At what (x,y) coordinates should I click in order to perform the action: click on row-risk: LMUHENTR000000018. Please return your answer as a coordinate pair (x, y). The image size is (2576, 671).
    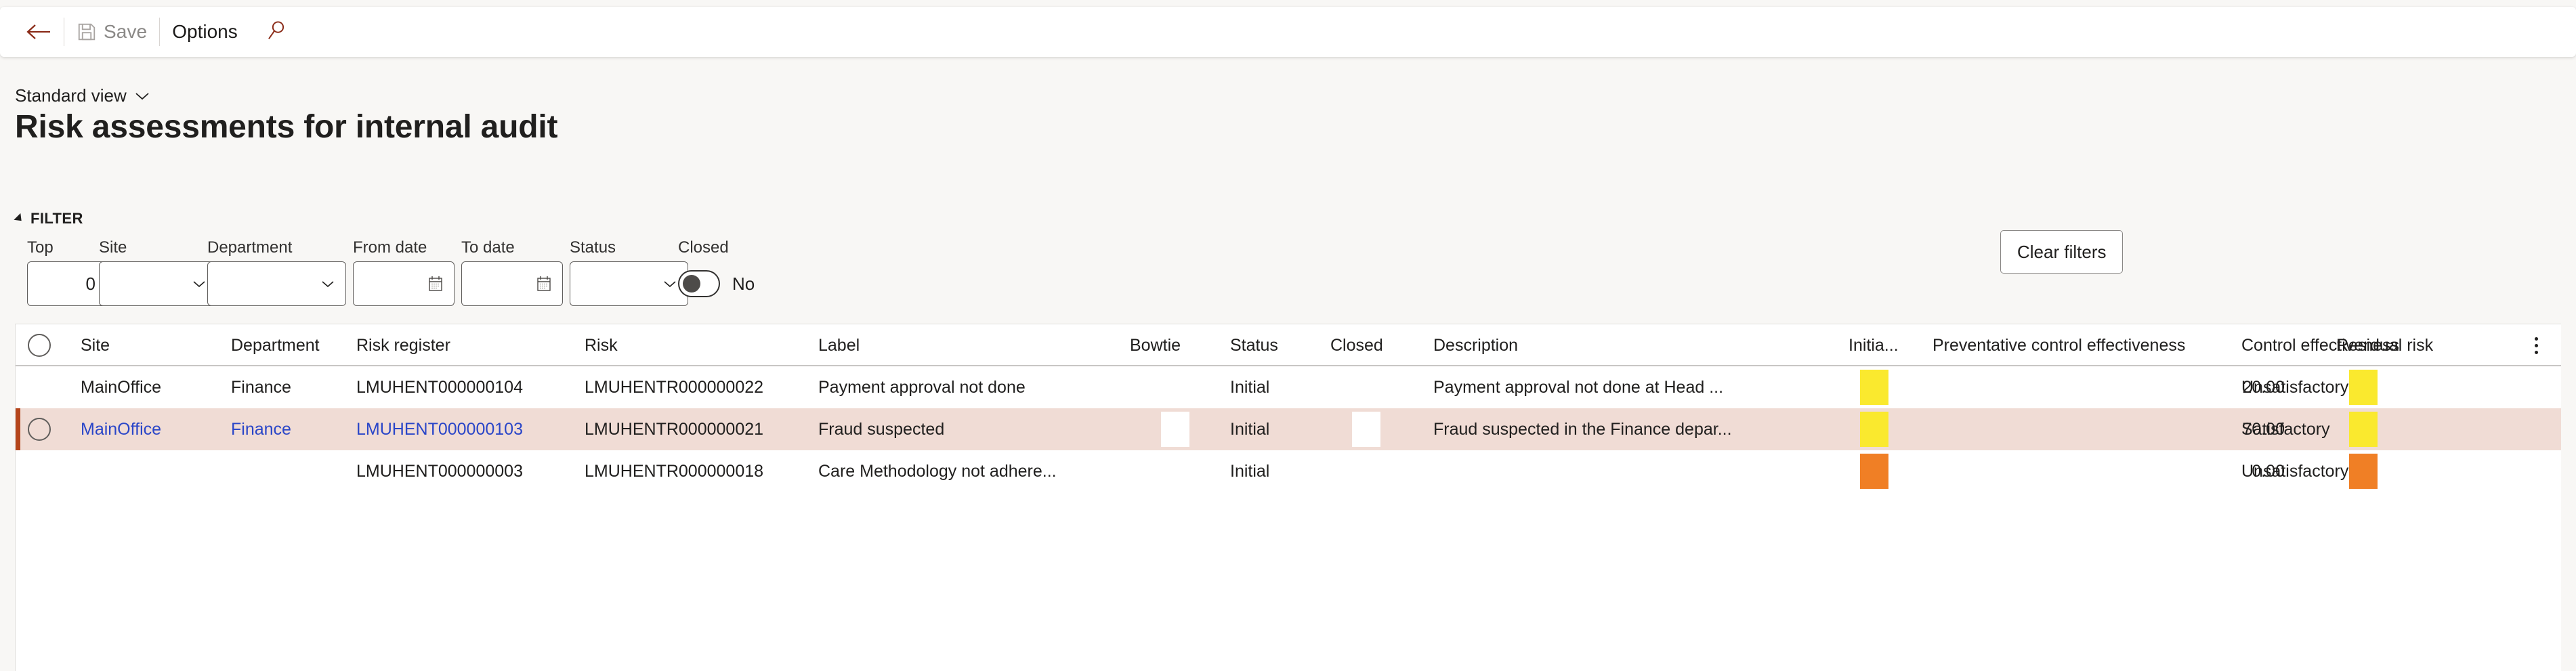
    Looking at the image, I should click on (674, 471).